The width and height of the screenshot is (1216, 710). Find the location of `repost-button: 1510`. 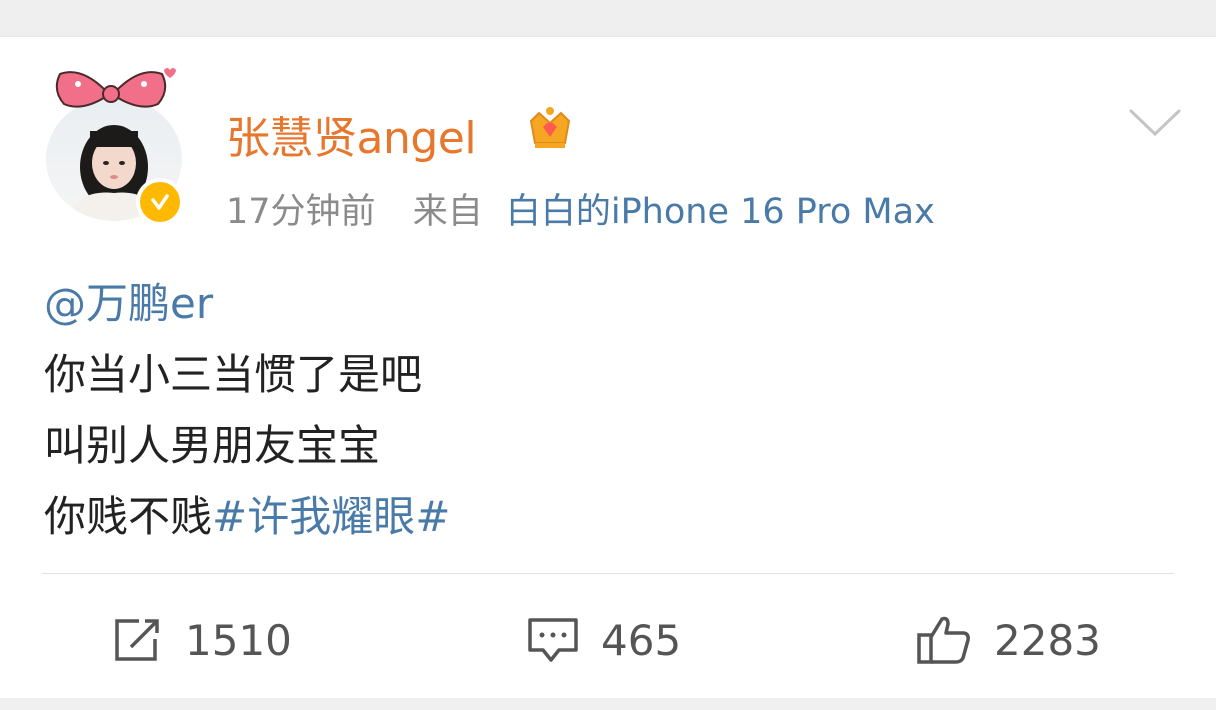

repost-button: 1510 is located at coordinates (202, 640).